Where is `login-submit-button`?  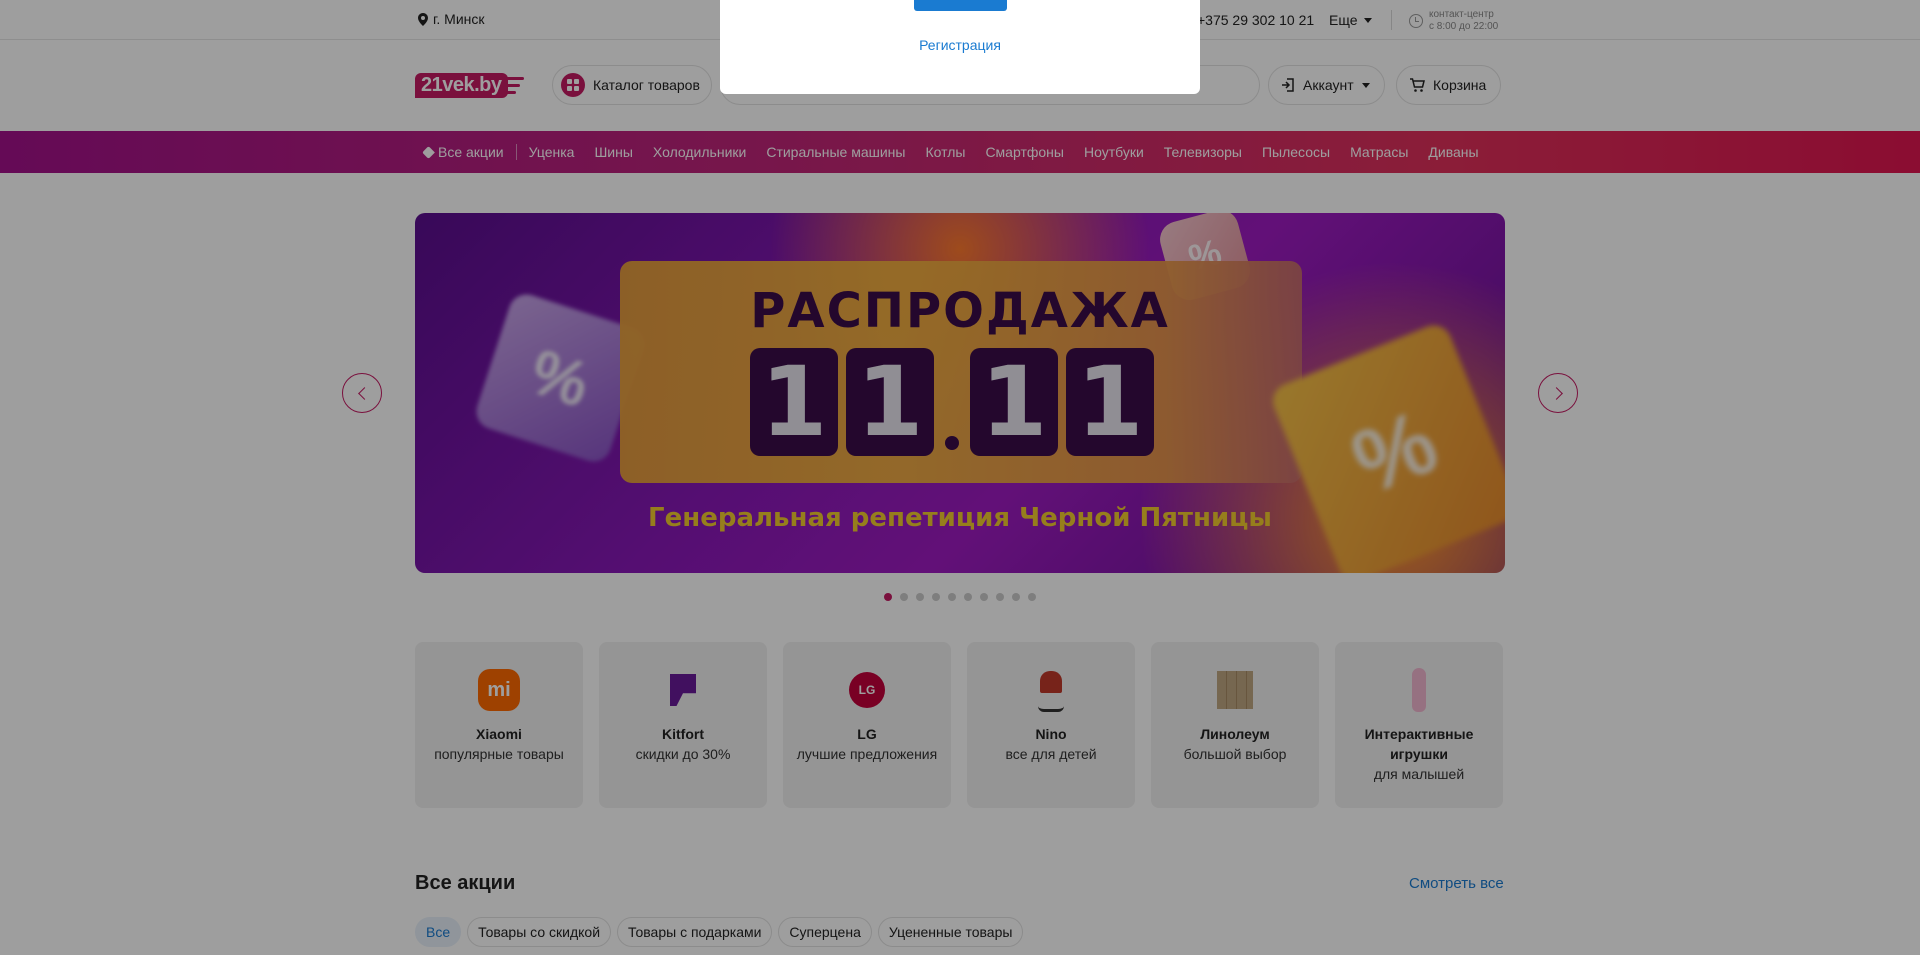
login-submit-button is located at coordinates (960, 5).